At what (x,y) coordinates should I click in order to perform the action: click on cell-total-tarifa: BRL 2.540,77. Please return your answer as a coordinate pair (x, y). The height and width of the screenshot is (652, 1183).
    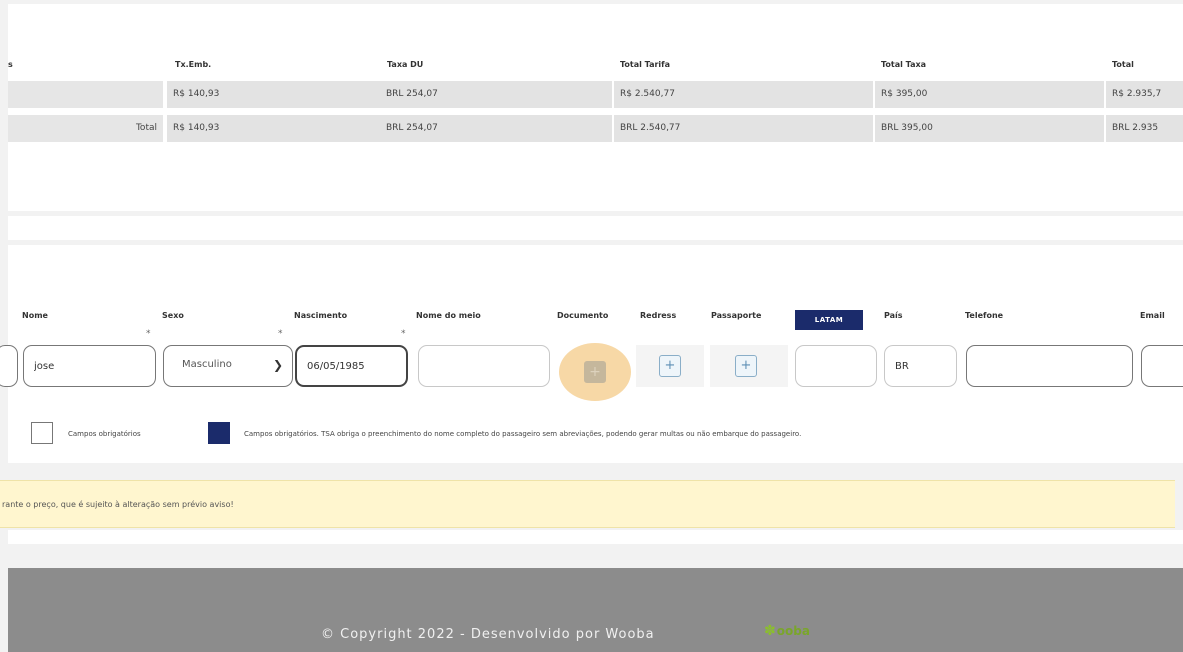
    Looking at the image, I should click on (743, 128).